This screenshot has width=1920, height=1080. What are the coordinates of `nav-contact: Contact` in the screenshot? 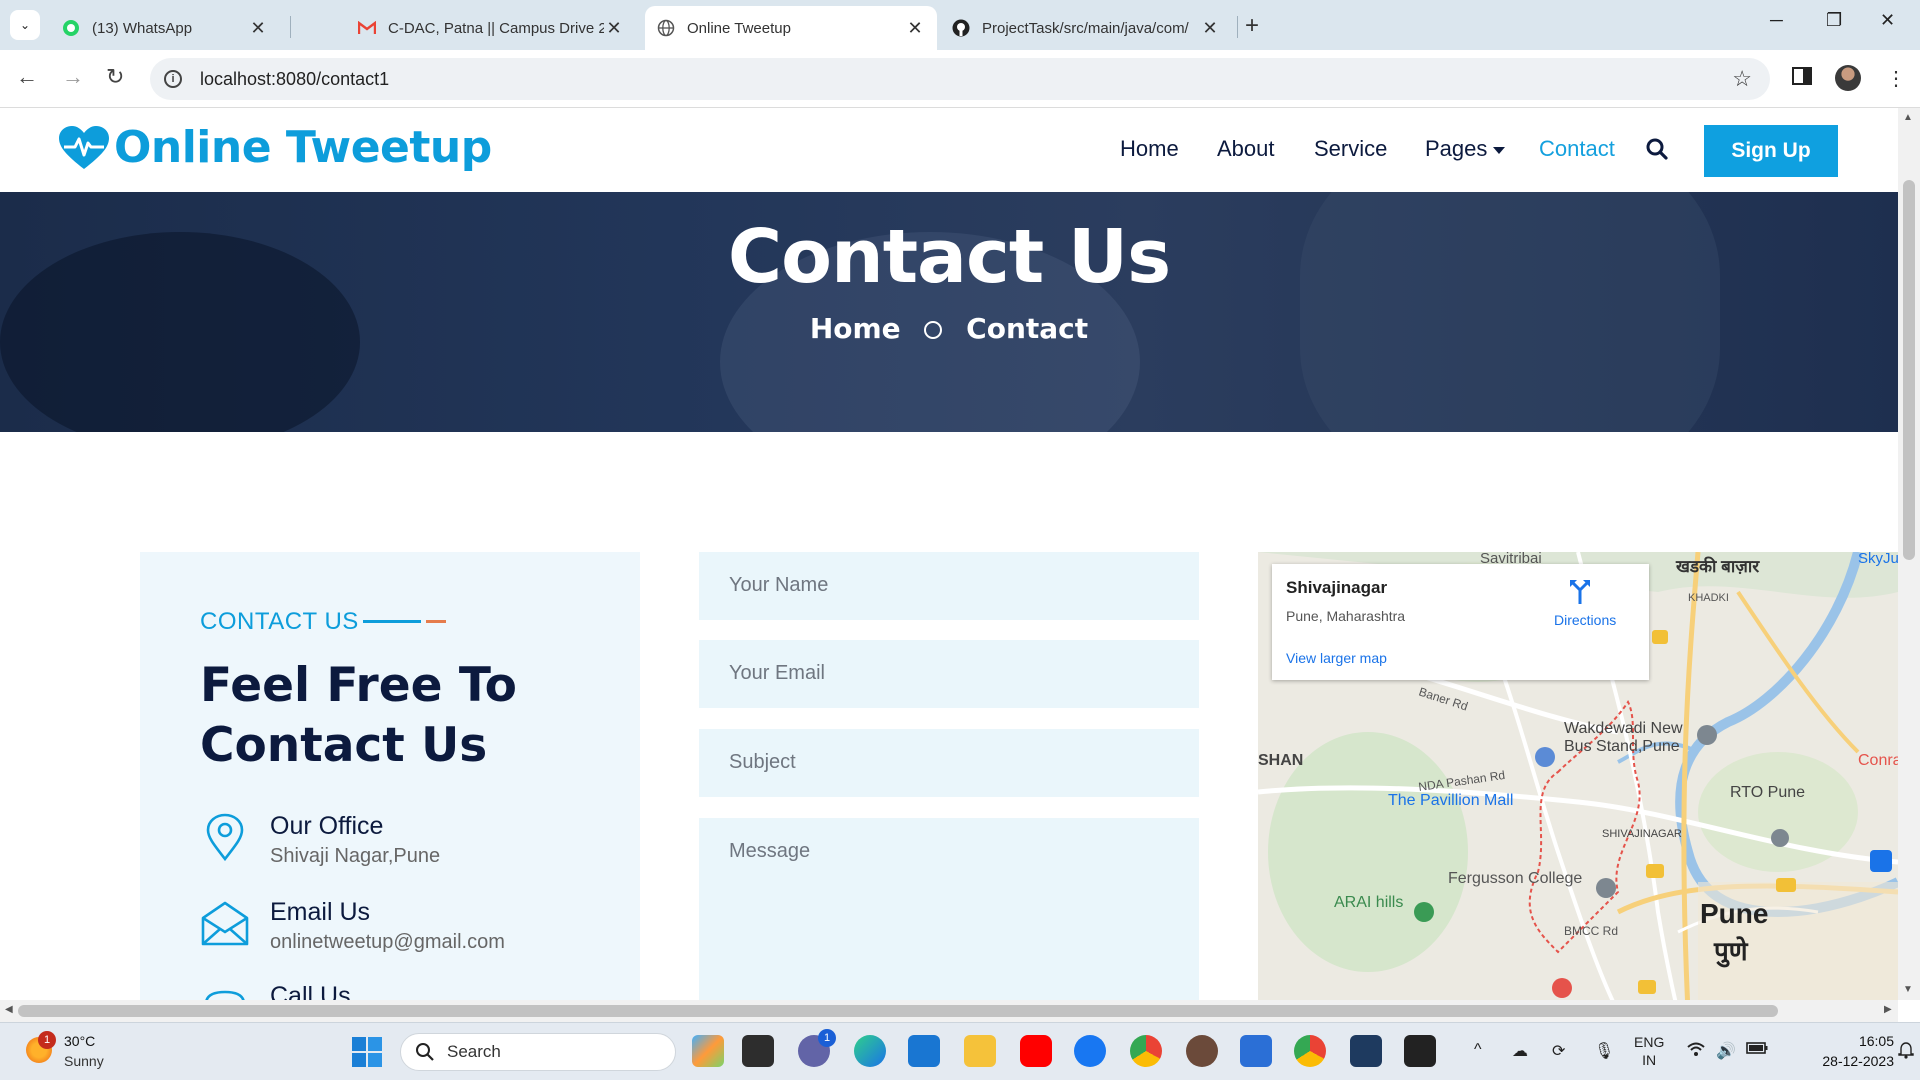 It's located at (1577, 149).